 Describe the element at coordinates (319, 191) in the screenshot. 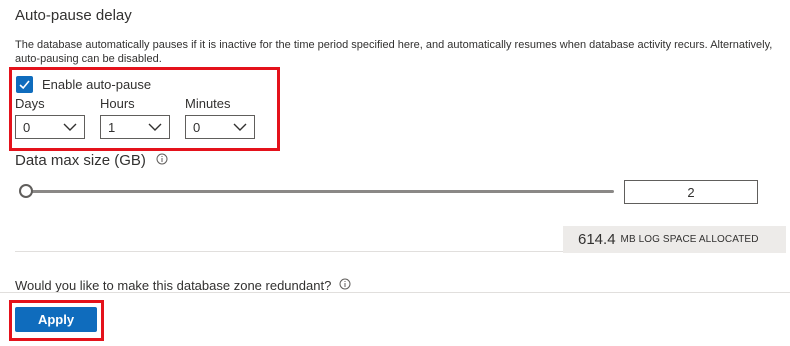

I see `data-max-size-slider-track` at that location.